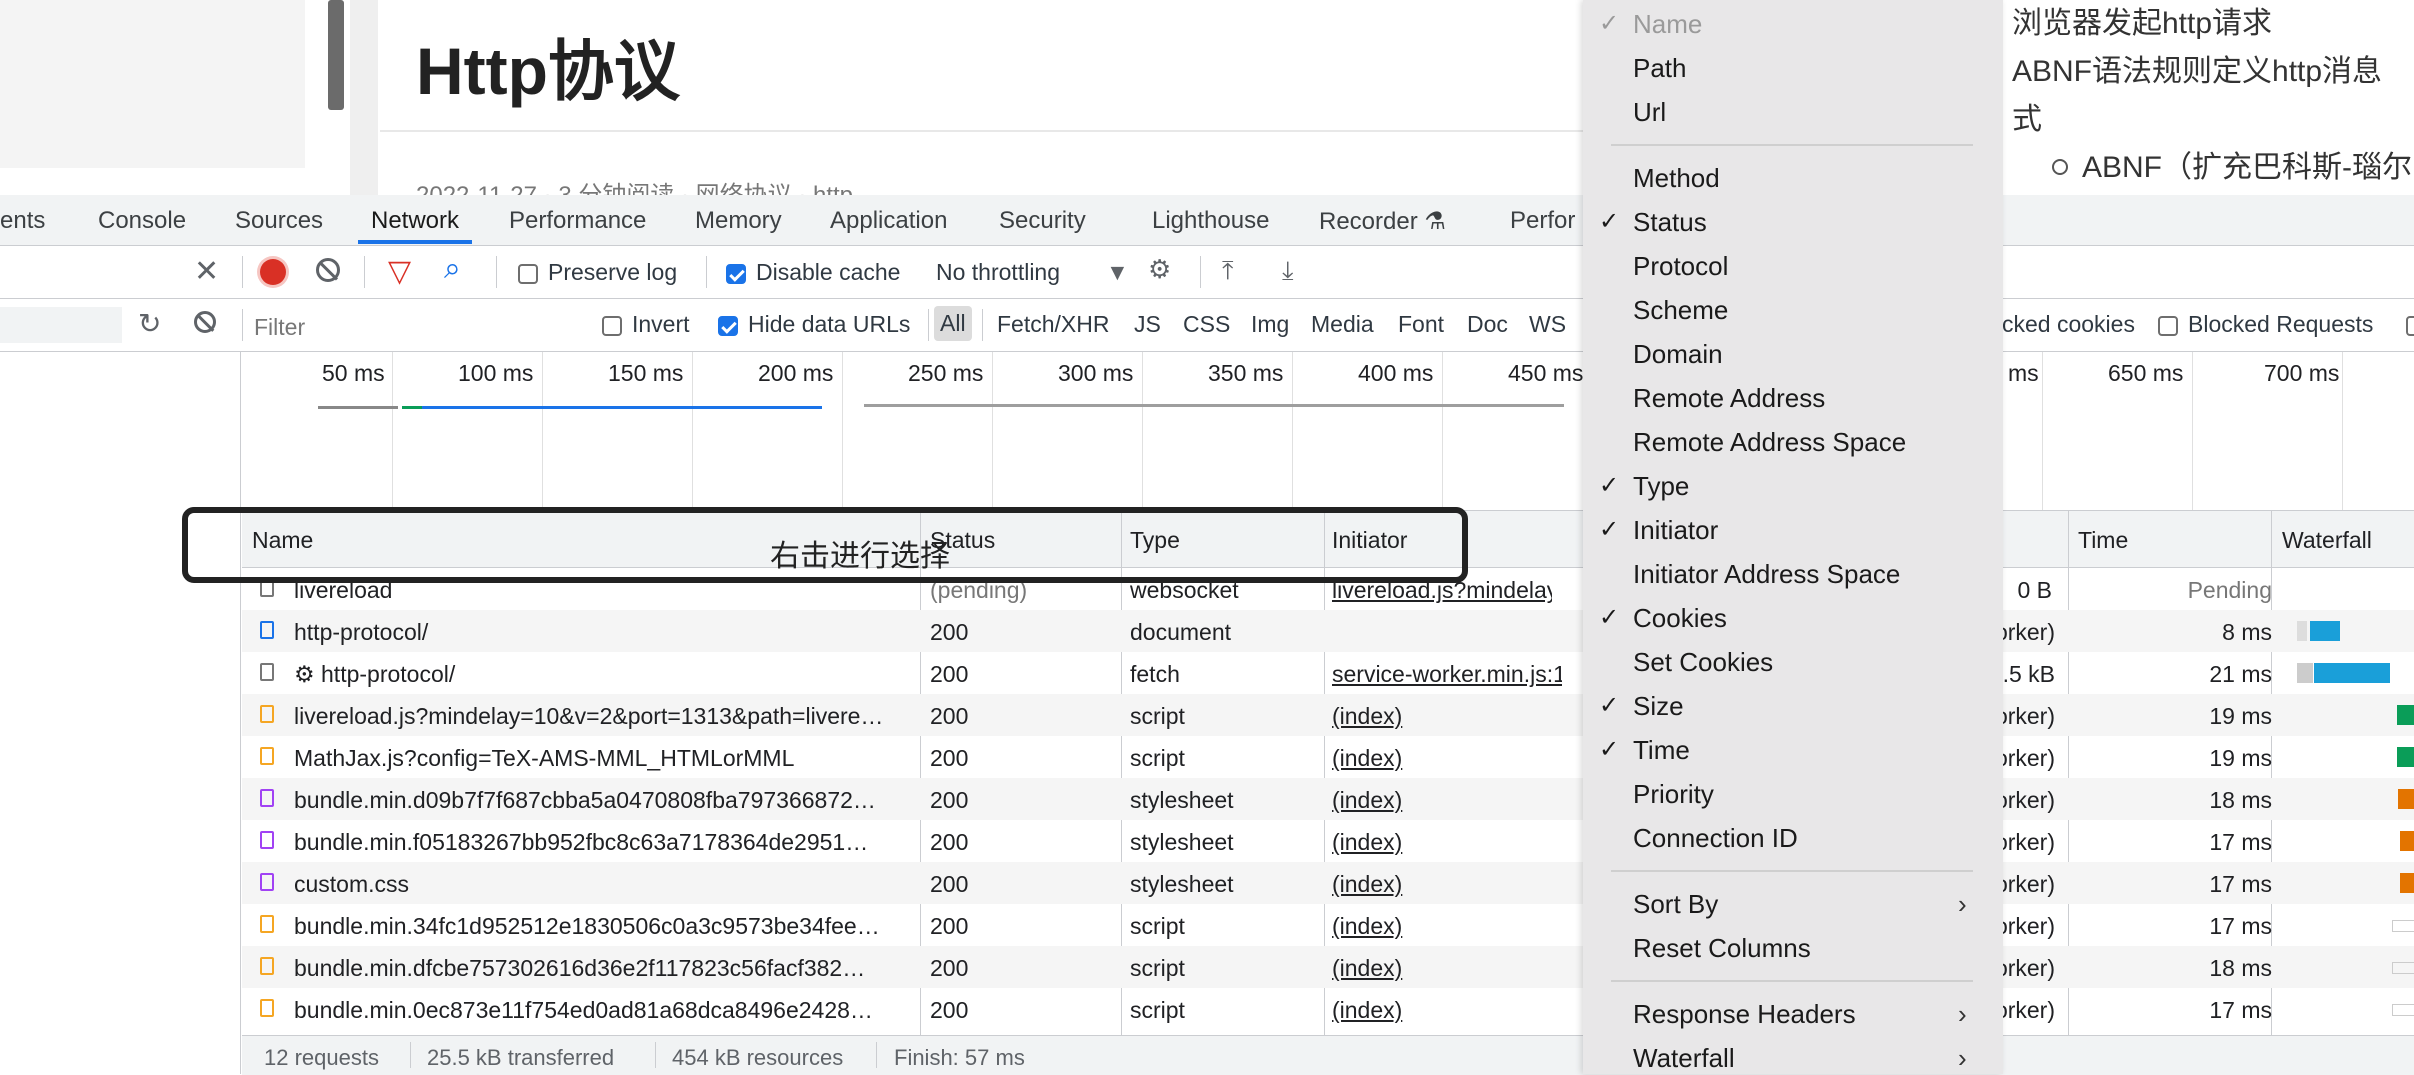  I want to click on menu-item-waterfall: Waterfall, so click(1684, 1058).